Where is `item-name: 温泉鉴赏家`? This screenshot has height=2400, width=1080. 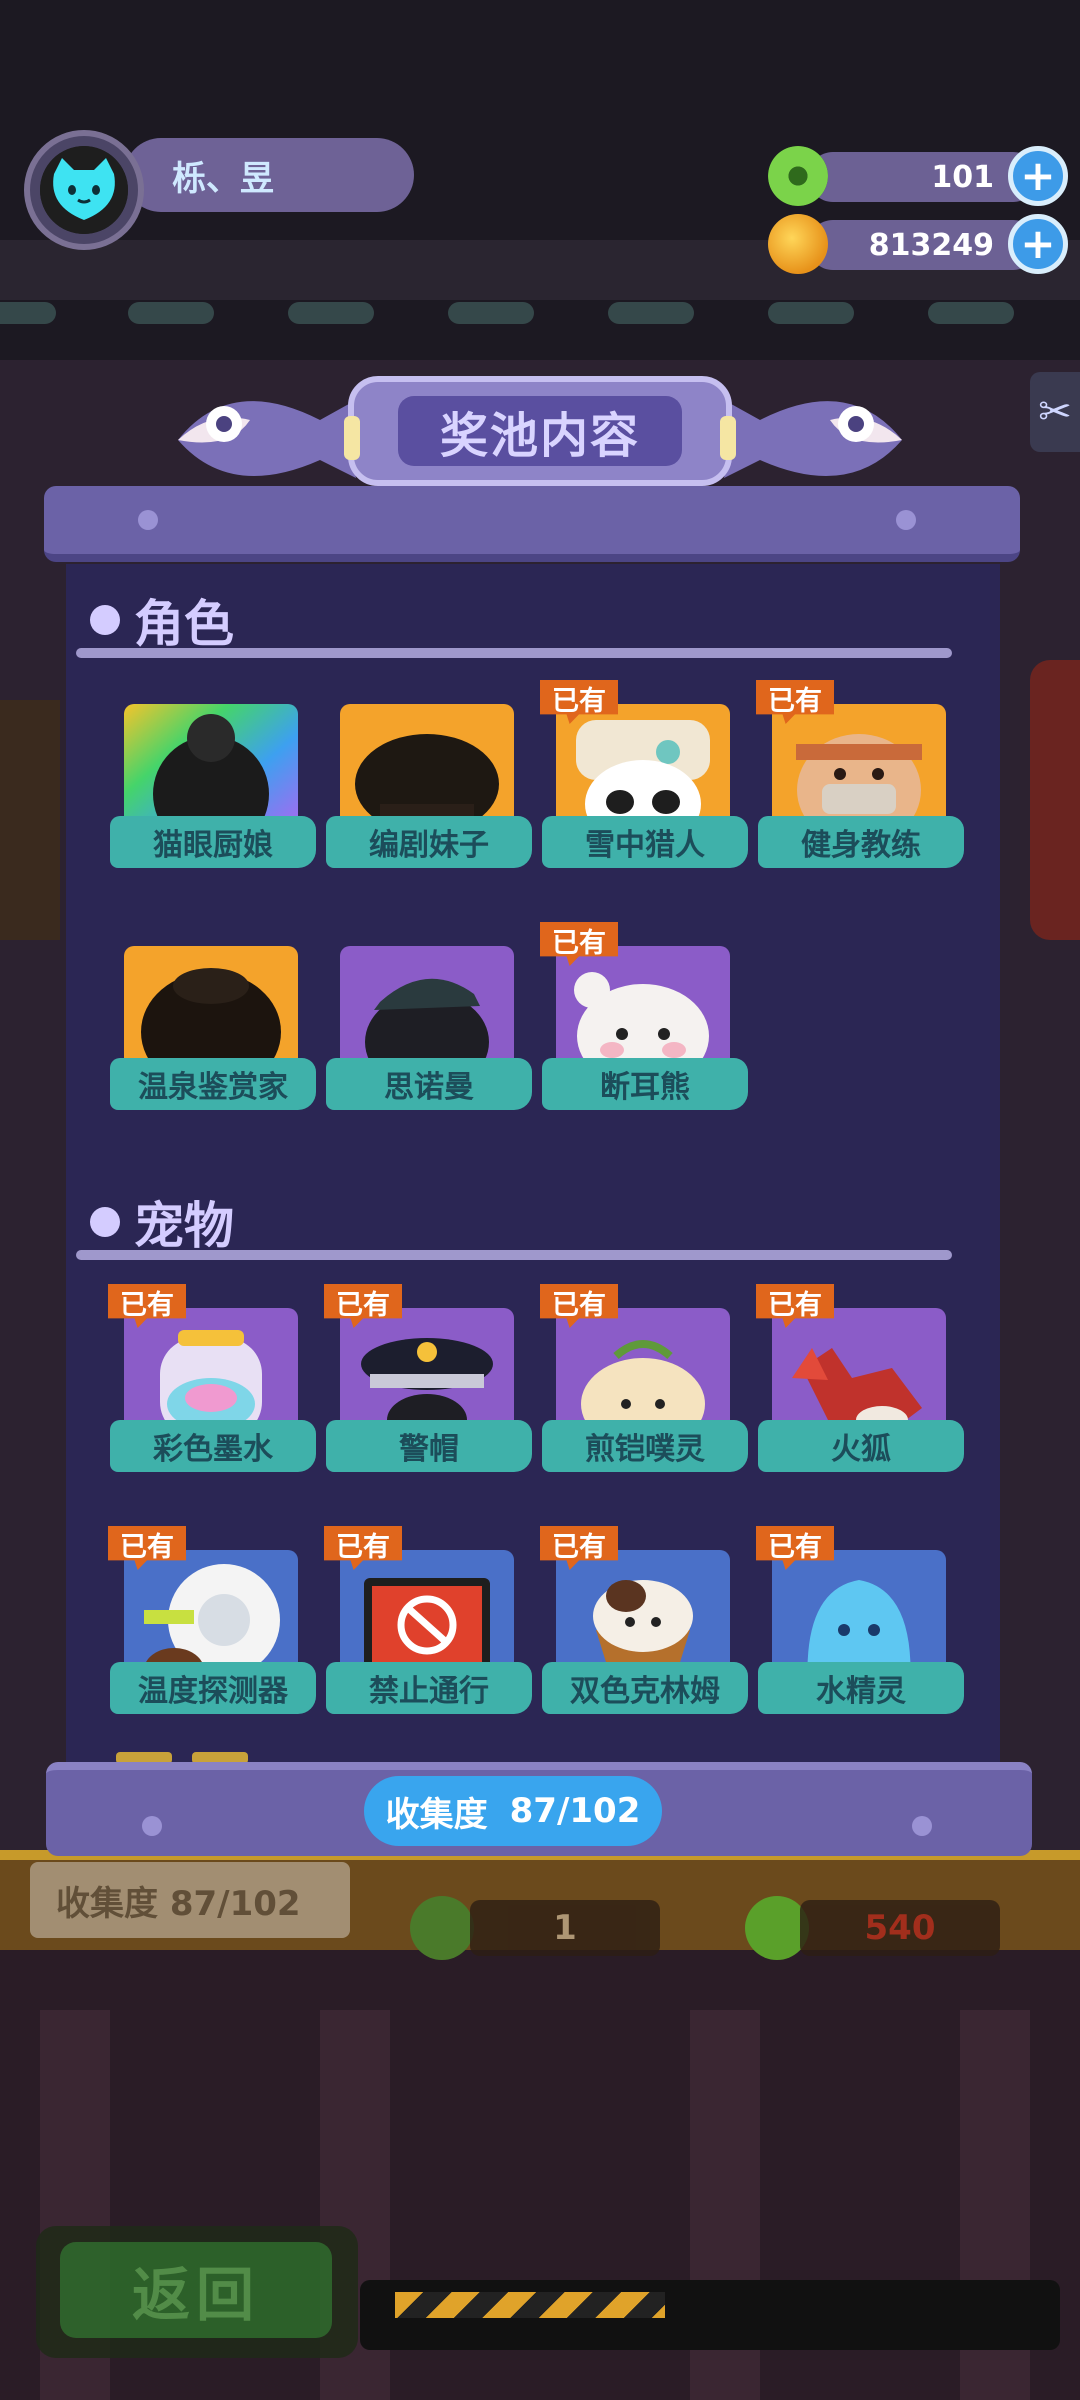
item-name: 温泉鉴赏家 is located at coordinates (213, 1084).